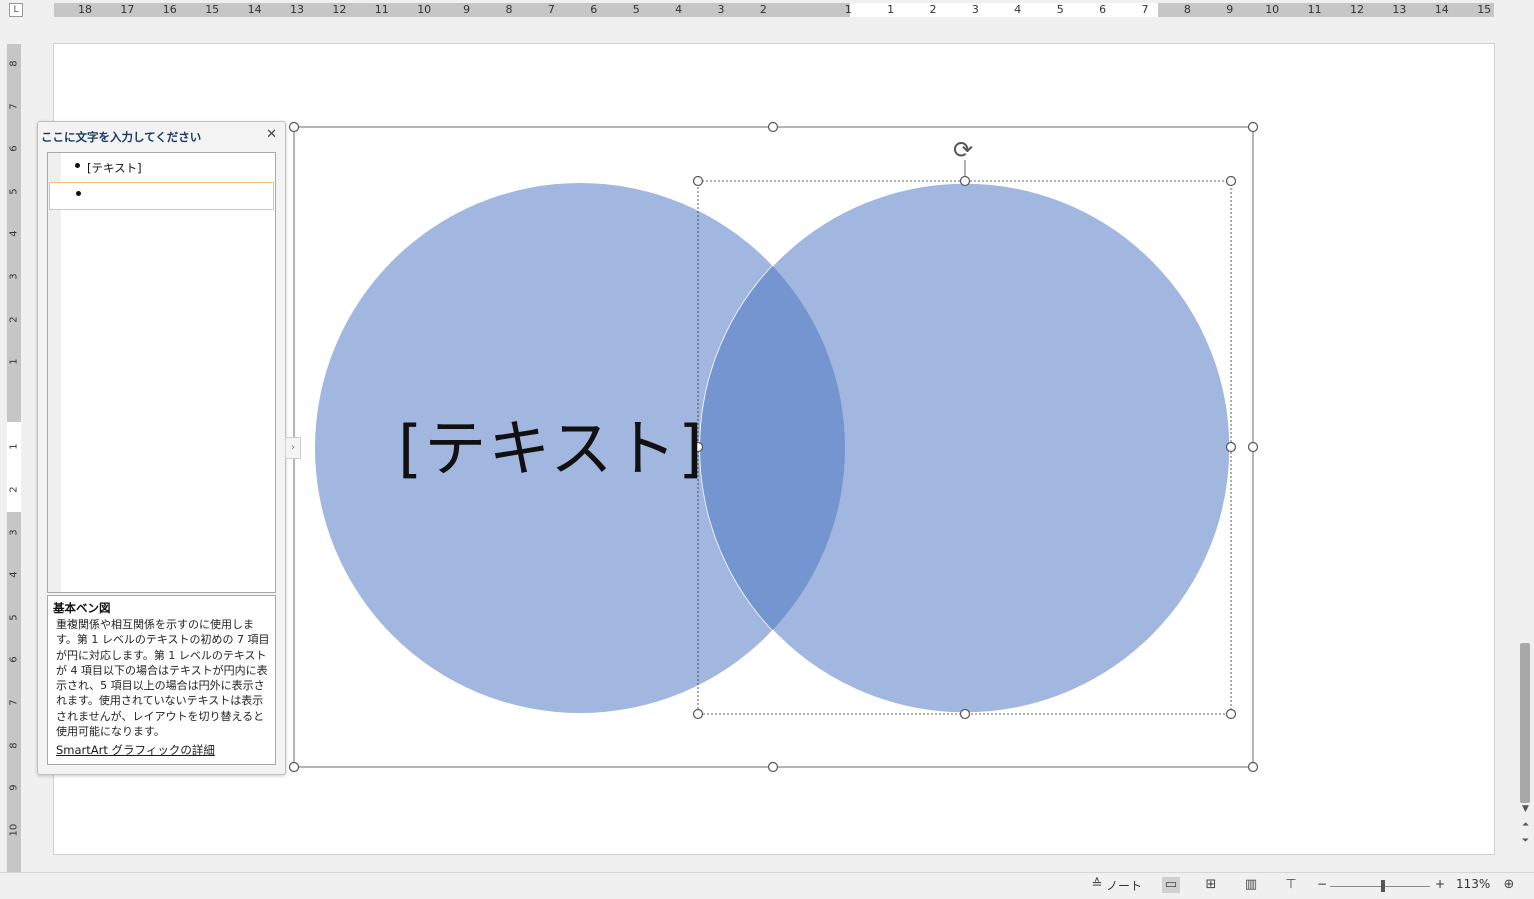  Describe the element at coordinates (767, 885) in the screenshot. I see `status-bar: ≙ ノート ▭ ⊞ ▥ ⊤ − + 113% ⊕` at that location.